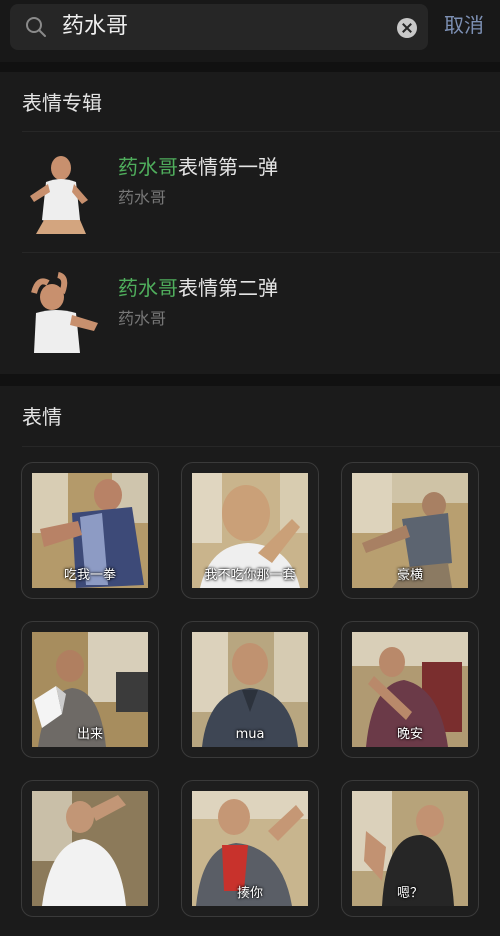  I want to click on album-title: 药水哥表情第二弹, so click(198, 288).